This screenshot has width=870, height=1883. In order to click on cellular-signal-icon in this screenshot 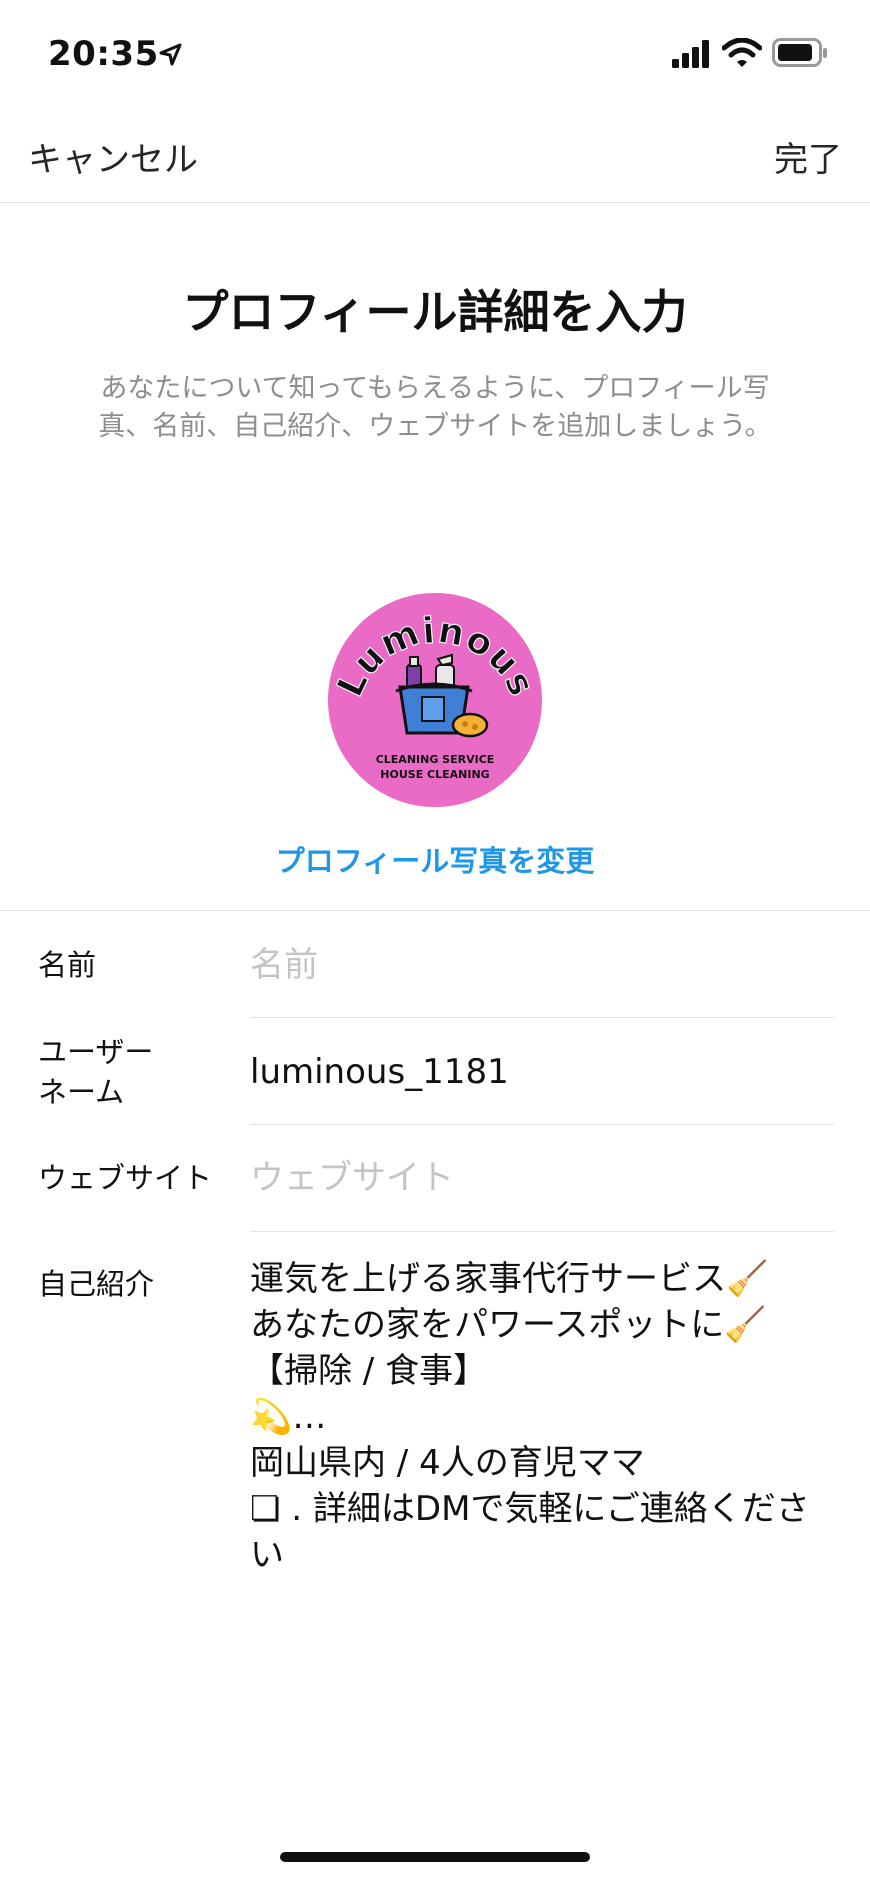, I will do `click(692, 56)`.